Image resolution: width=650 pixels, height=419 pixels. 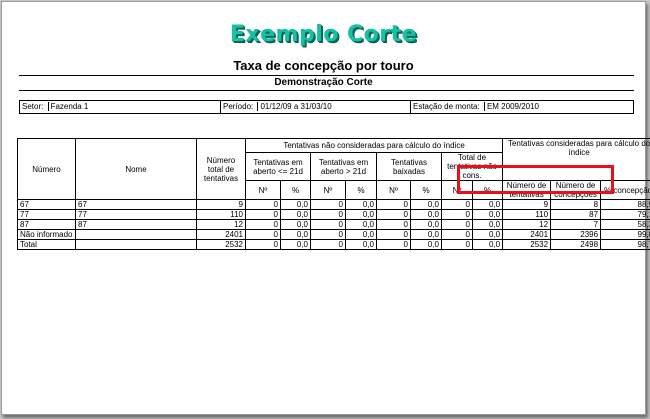 I want to click on report-subtitle: Demonstração Corte, so click(x=323, y=82).